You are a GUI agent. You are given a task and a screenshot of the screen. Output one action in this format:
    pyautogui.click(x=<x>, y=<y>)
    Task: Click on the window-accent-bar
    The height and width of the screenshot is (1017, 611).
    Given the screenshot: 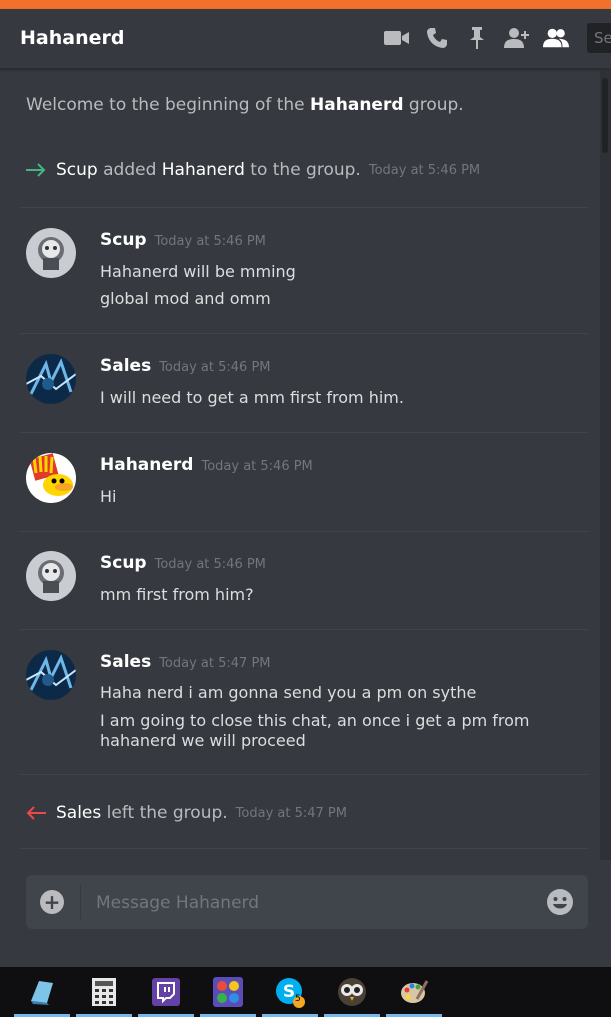 What is the action you would take?
    pyautogui.click(x=305, y=4)
    